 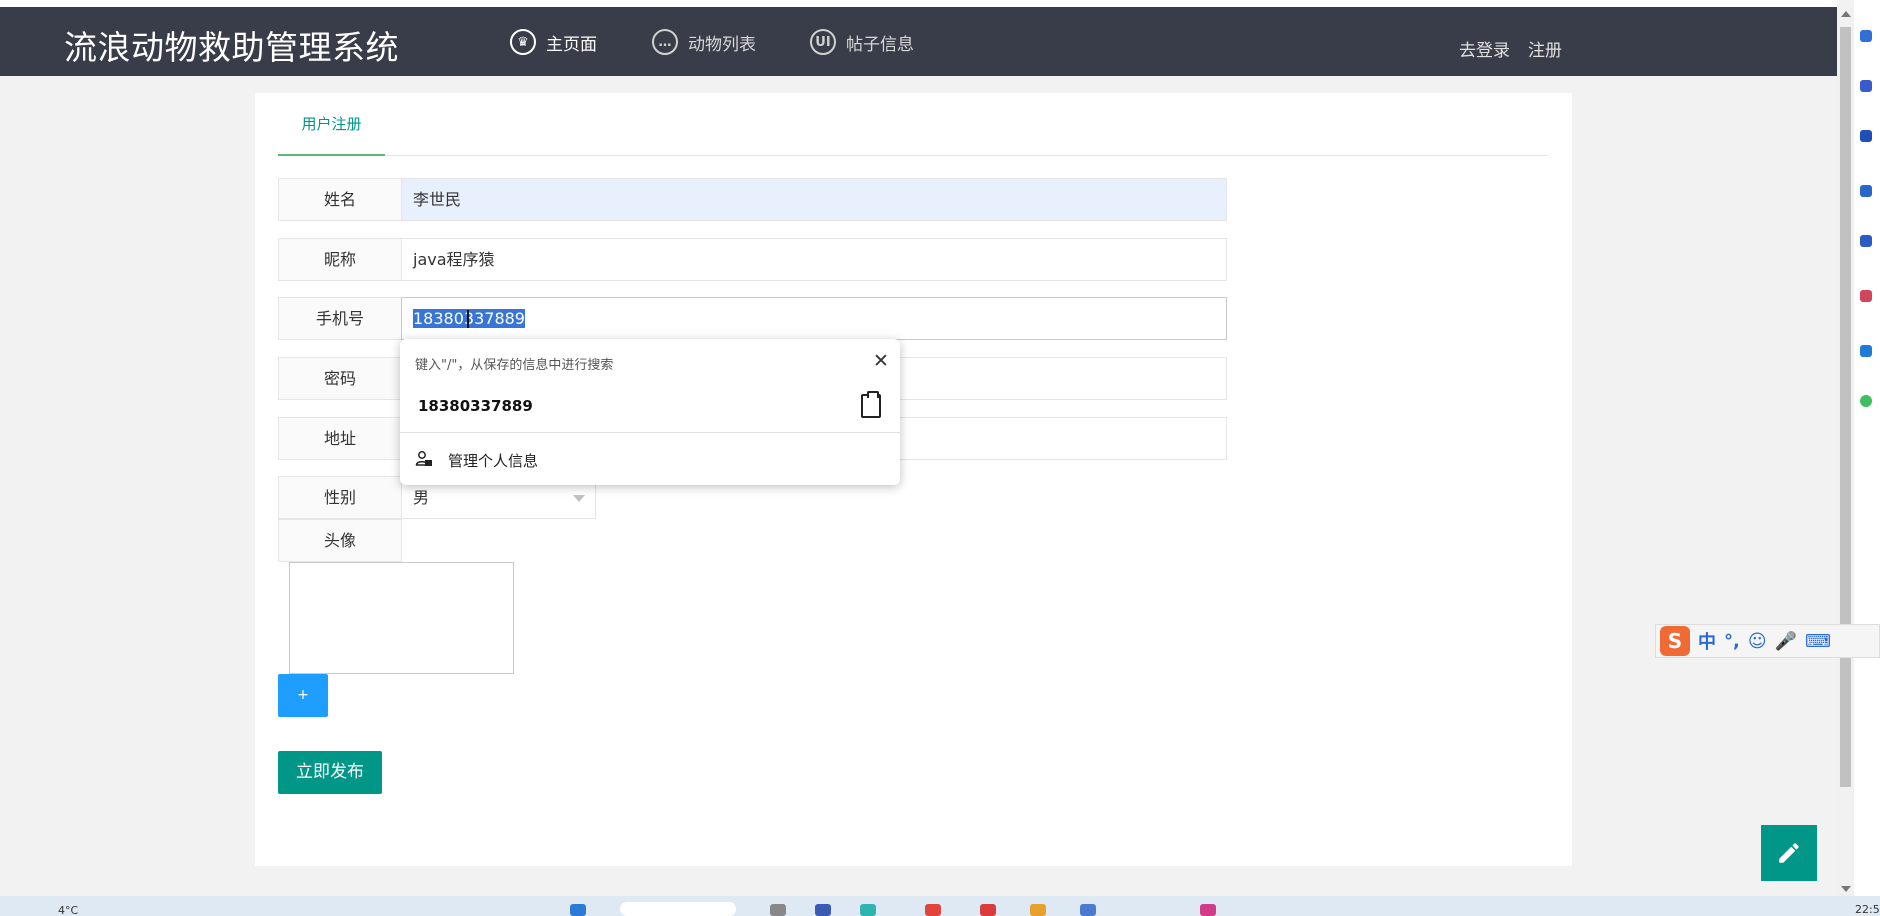 What do you see at coordinates (340, 540) in the screenshot?
I see `avatar-label: 头像` at bounding box center [340, 540].